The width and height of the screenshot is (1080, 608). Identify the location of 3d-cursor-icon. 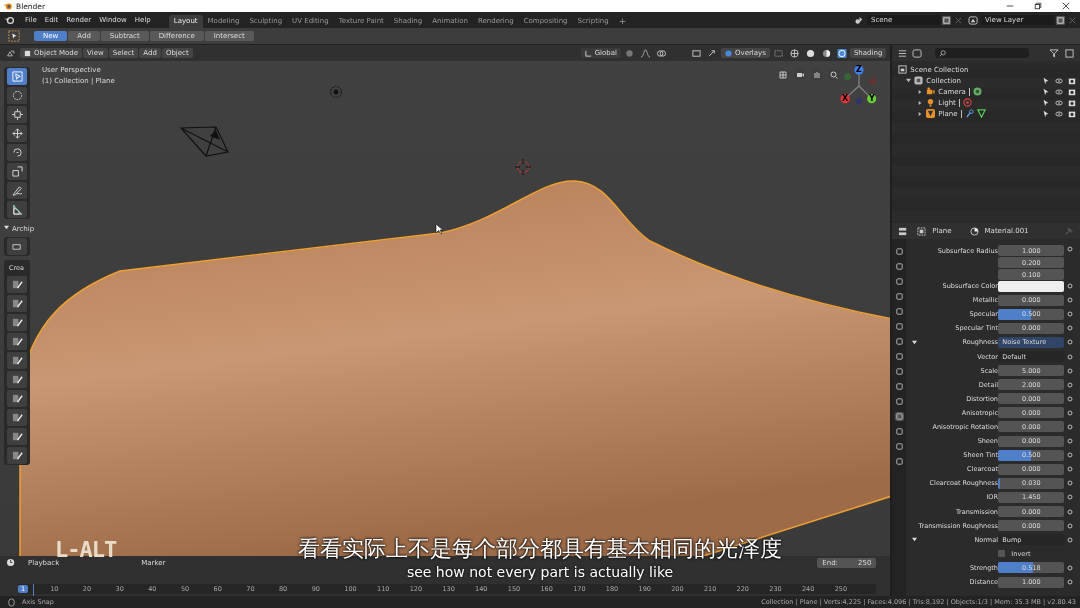
(523, 167).